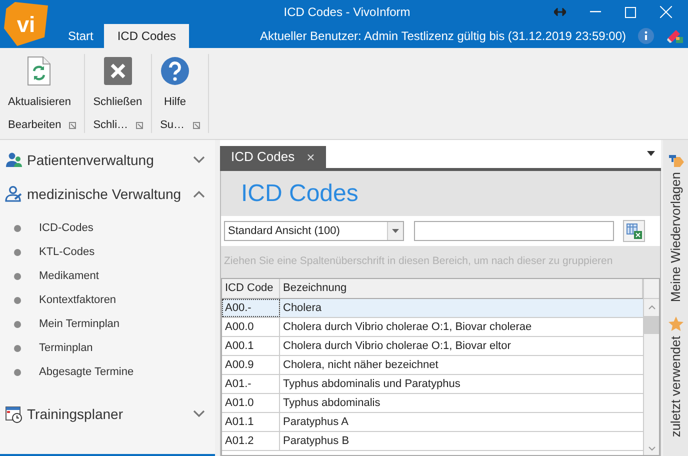 The image size is (688, 456). What do you see at coordinates (432, 308) in the screenshot?
I see `table-row: A00.- Cholera` at bounding box center [432, 308].